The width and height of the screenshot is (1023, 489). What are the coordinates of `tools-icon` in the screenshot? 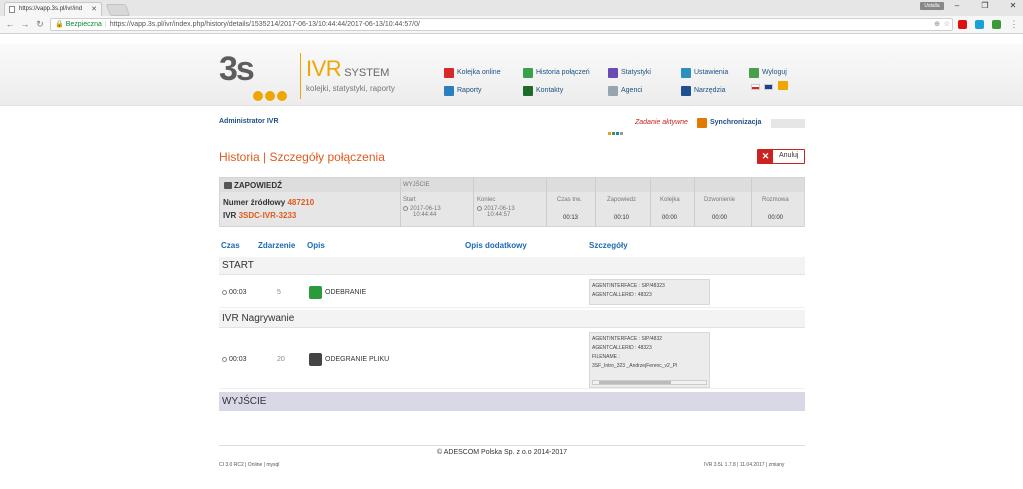 It's located at (686, 91).